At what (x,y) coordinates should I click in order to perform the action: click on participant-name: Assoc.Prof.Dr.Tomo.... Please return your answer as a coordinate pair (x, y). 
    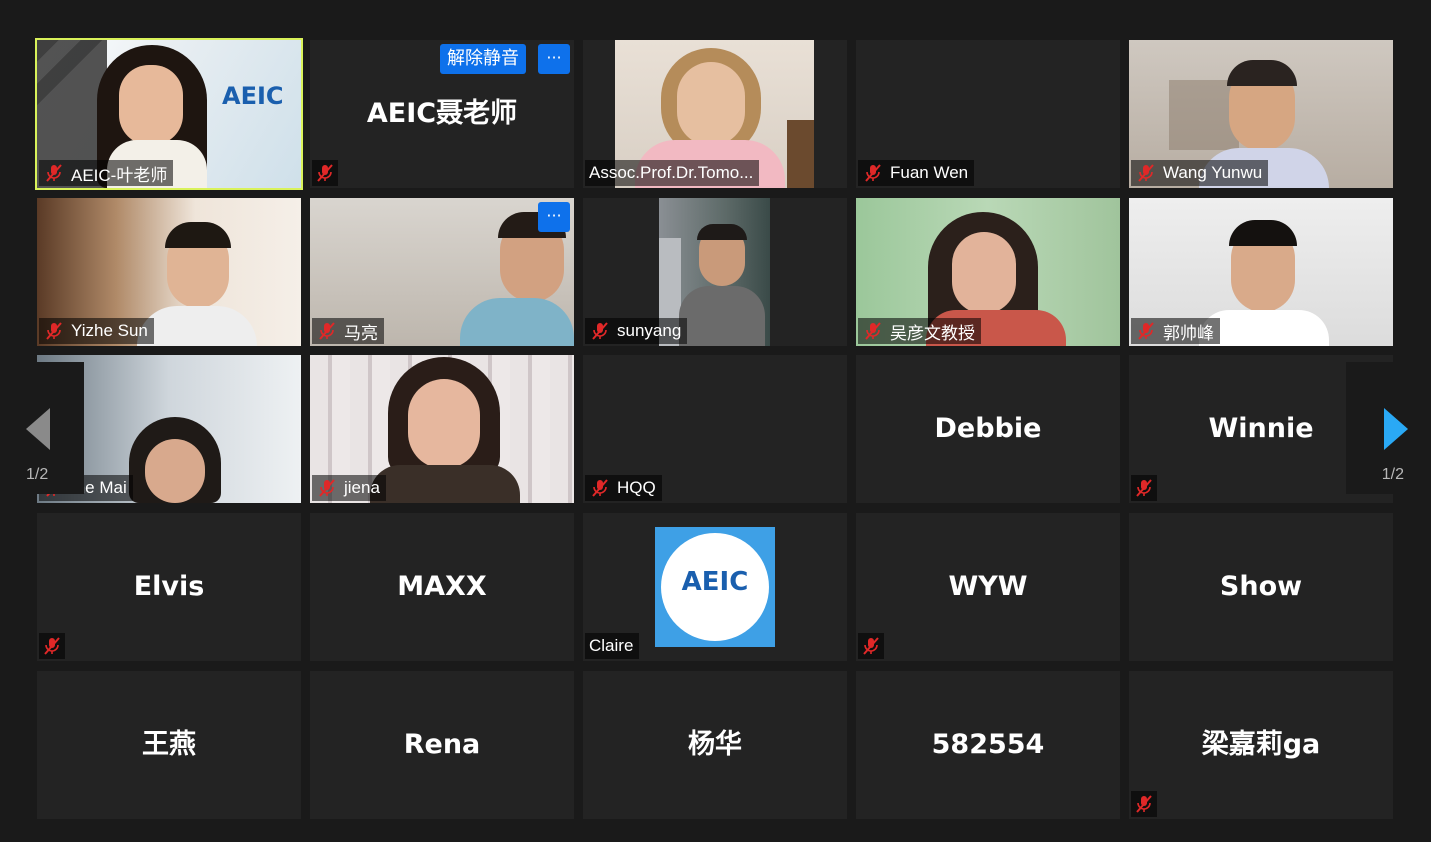
    Looking at the image, I should click on (671, 172).